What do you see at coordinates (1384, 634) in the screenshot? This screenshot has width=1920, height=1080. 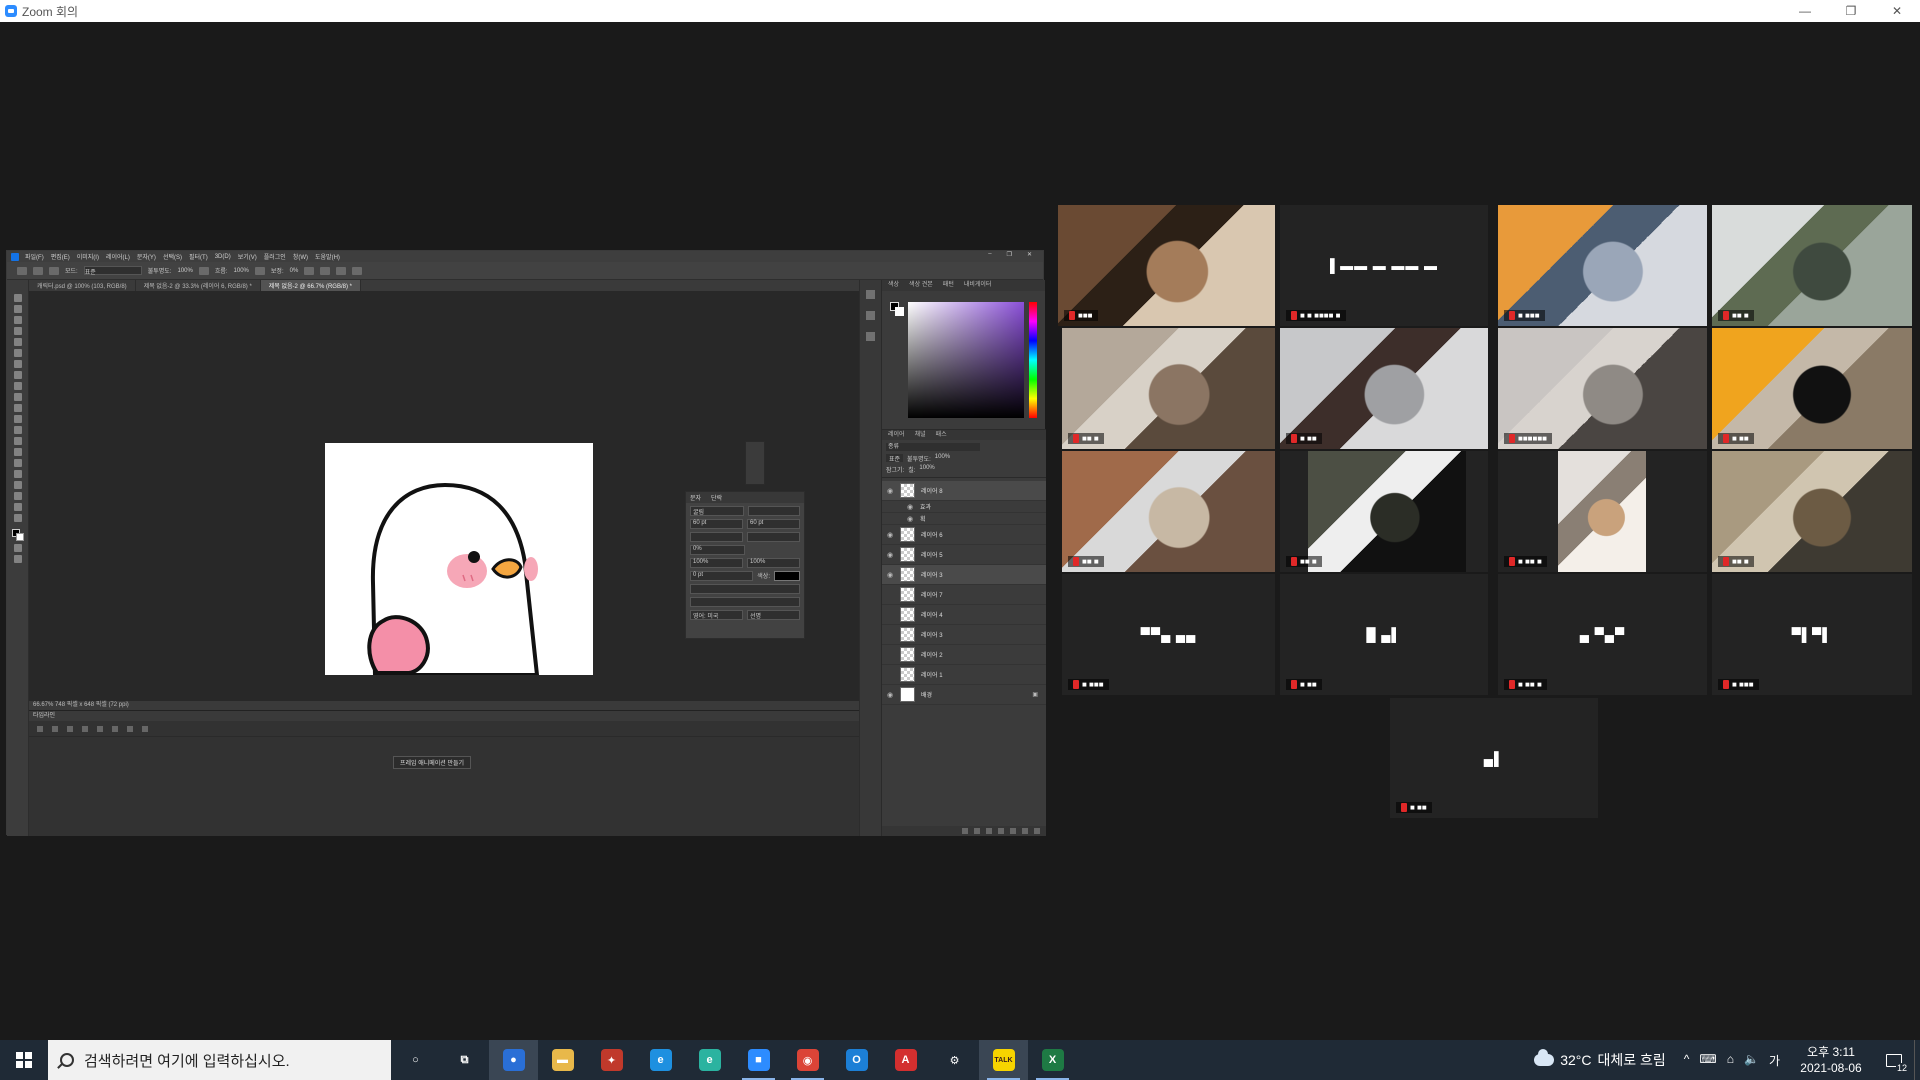 I see `participant-tile: █ ▄▌ ■ ■■` at bounding box center [1384, 634].